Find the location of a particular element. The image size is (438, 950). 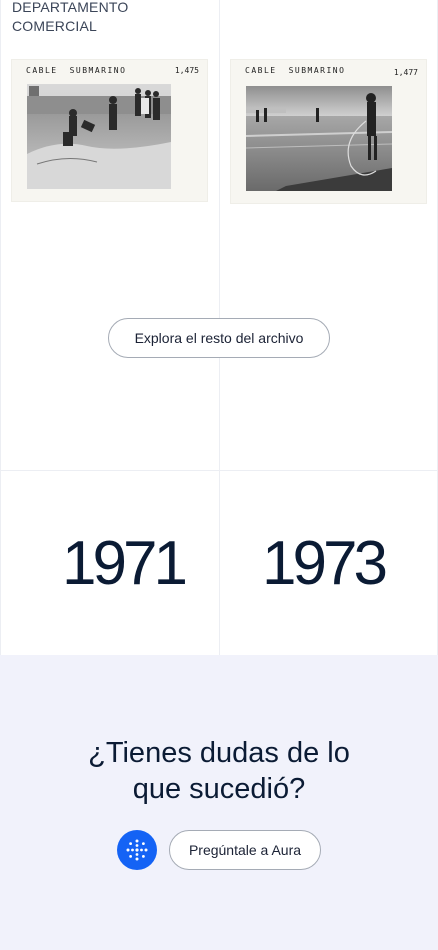

aura-question: ¿Tienes dudas de lo que sucedió? is located at coordinates (219, 771).